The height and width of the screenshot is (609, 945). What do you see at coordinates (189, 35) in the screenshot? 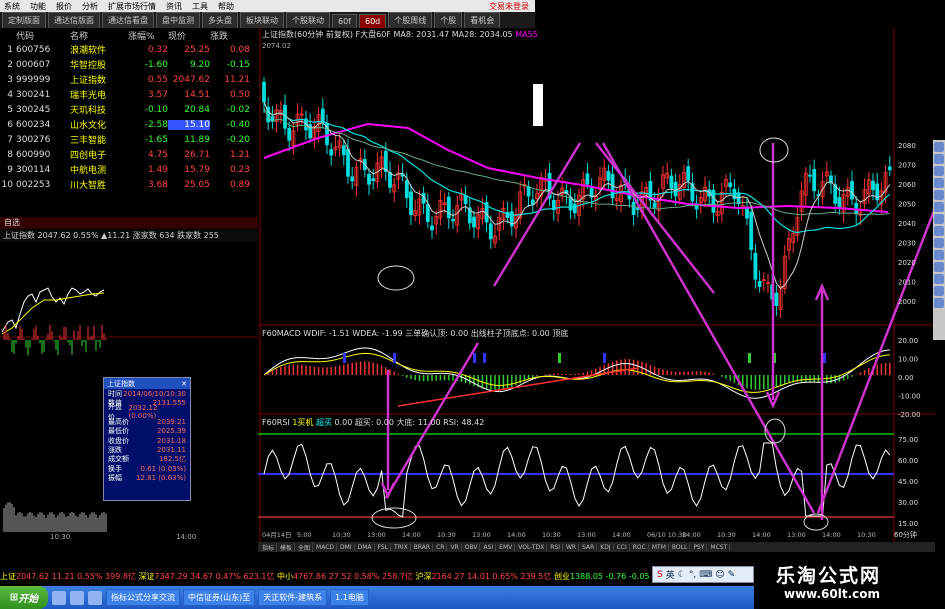
I see `column-header: 现价` at bounding box center [189, 35].